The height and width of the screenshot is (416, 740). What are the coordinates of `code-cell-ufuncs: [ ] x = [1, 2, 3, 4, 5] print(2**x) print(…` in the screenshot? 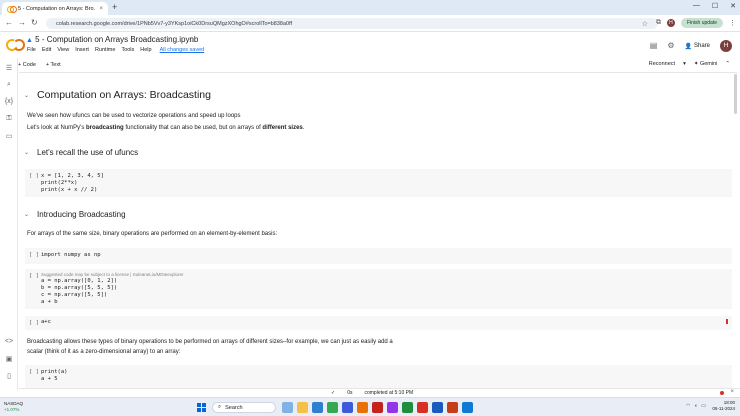 It's located at (378, 183).